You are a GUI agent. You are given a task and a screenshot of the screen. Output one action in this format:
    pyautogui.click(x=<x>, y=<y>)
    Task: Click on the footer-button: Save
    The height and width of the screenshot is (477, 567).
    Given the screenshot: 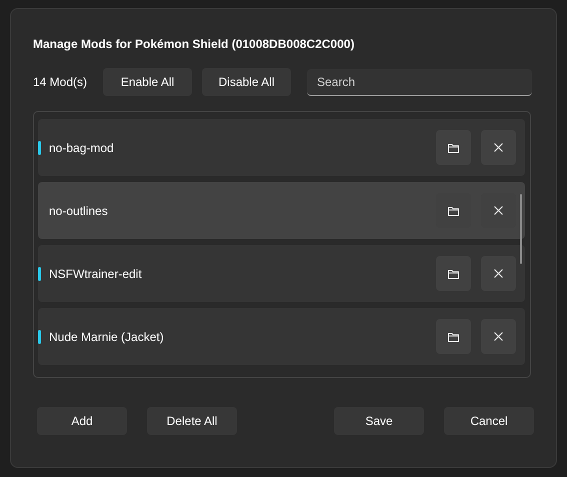 What is the action you would take?
    pyautogui.click(x=379, y=421)
    